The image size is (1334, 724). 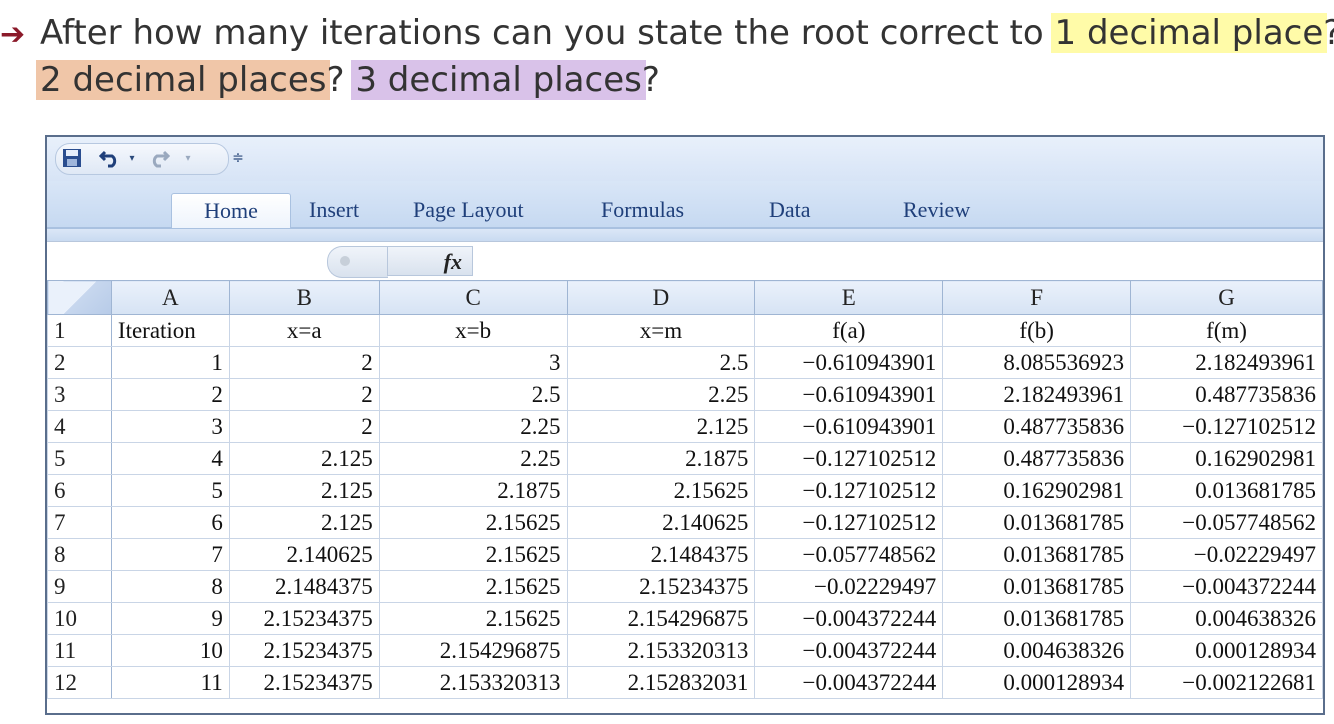 What do you see at coordinates (79, 586) in the screenshot?
I see `row-header: 9` at bounding box center [79, 586].